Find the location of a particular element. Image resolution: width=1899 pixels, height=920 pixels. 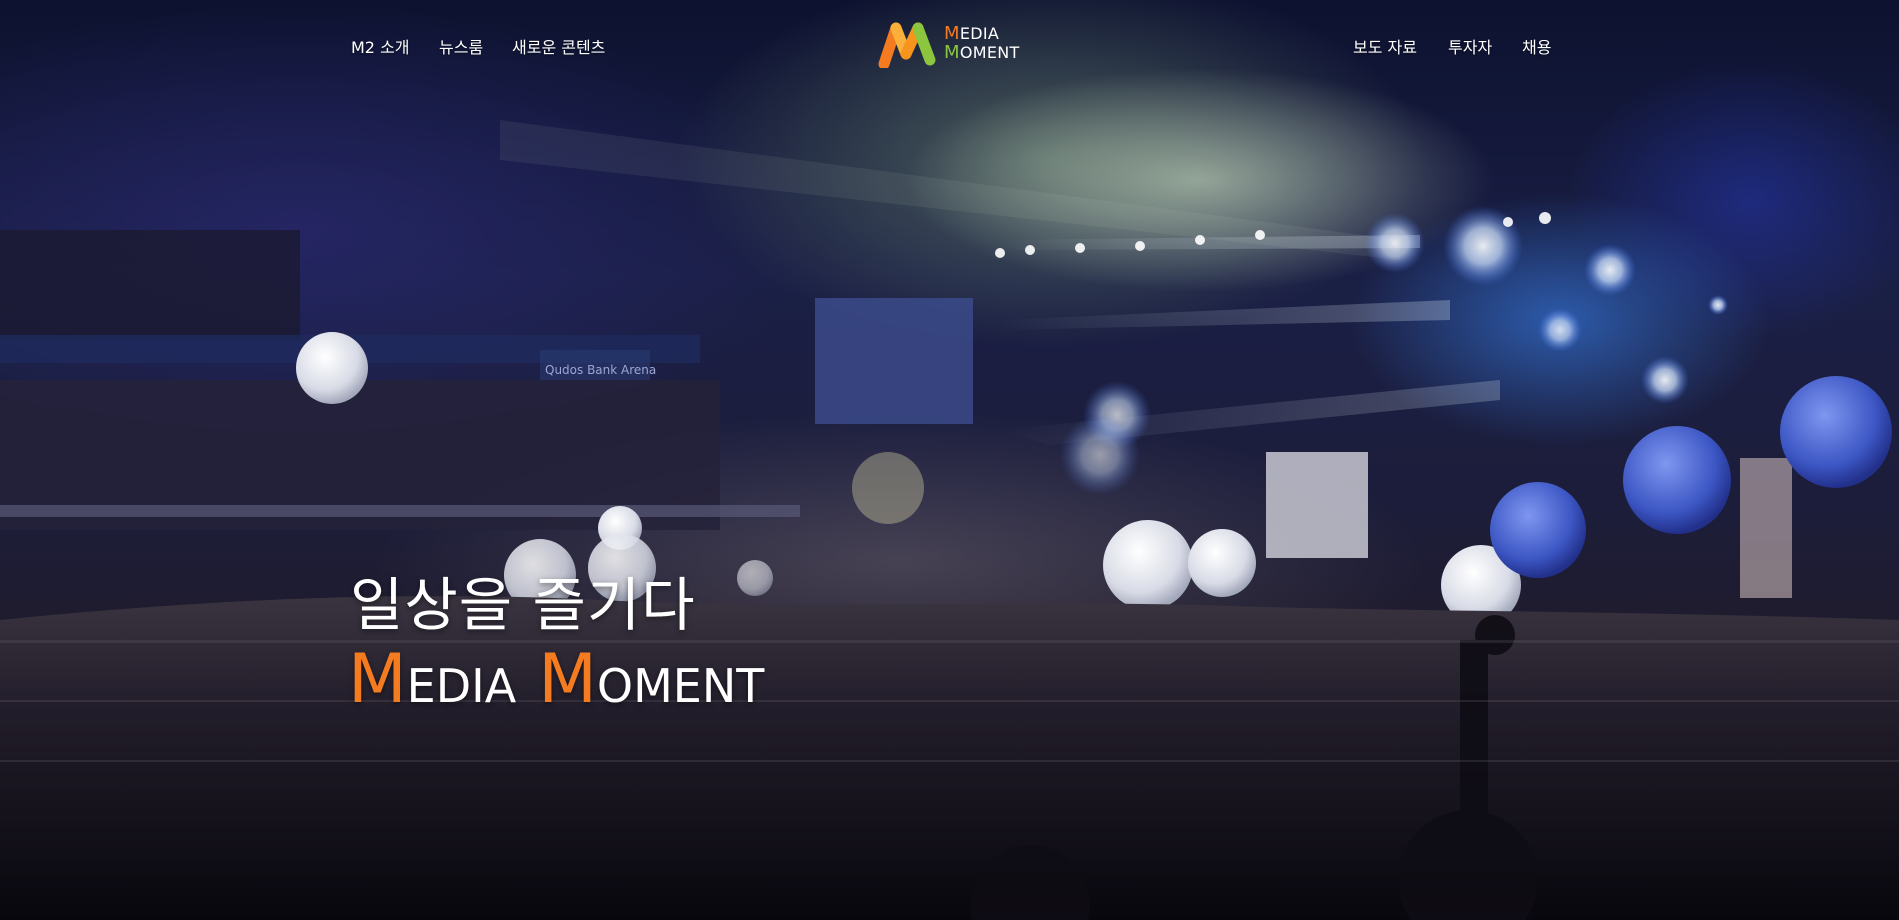

nav-link-new-content: 새로운 콘텐츠 is located at coordinates (558, 46).